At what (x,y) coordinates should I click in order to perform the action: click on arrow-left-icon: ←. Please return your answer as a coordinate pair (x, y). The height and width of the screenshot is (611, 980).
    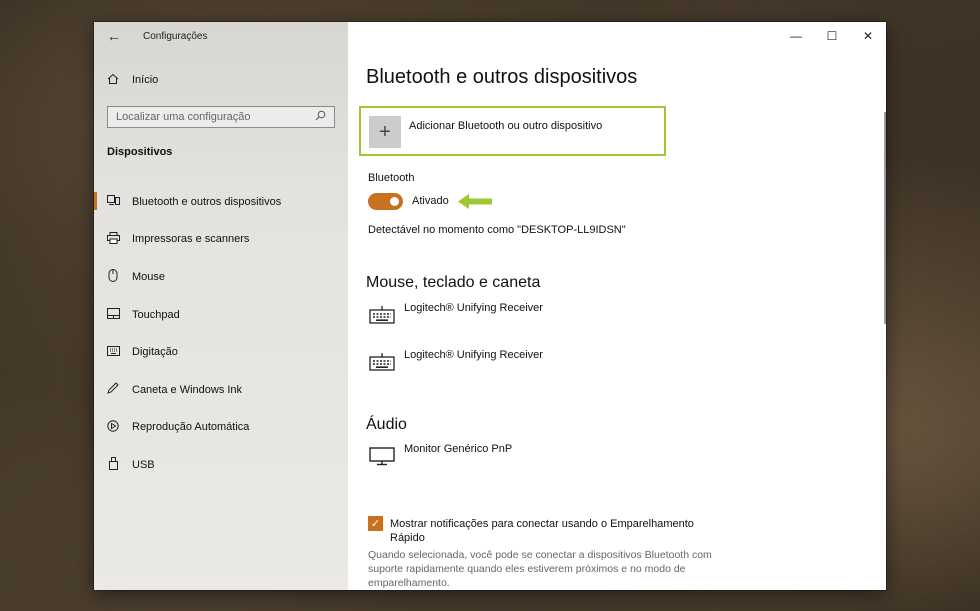
    Looking at the image, I should click on (114, 36).